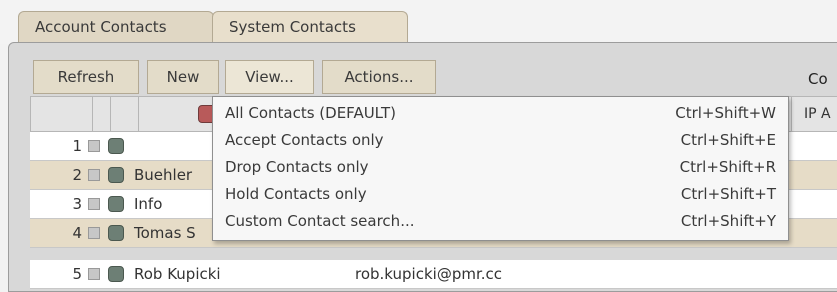  I want to click on menu-item-shortcut: Ctrl+Shift+W, so click(725, 113).